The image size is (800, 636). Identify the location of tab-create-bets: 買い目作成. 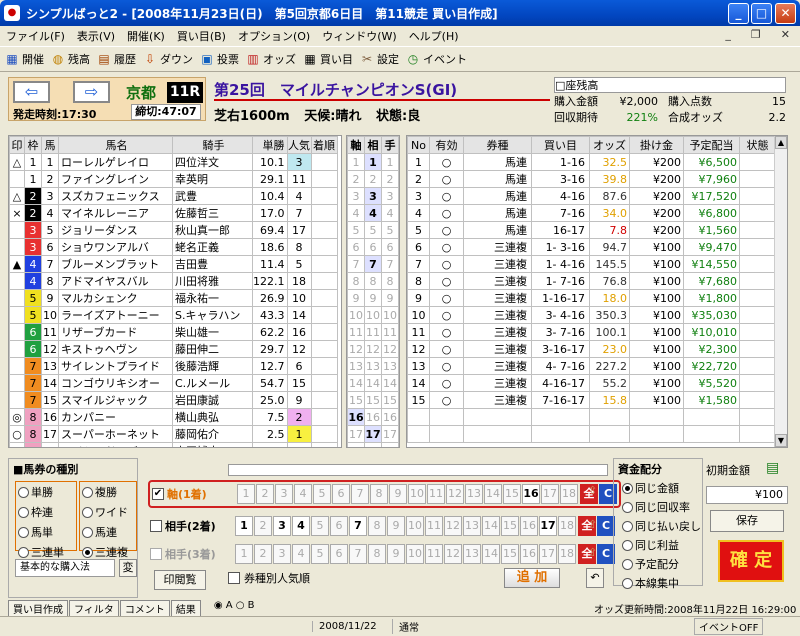
(38, 608).